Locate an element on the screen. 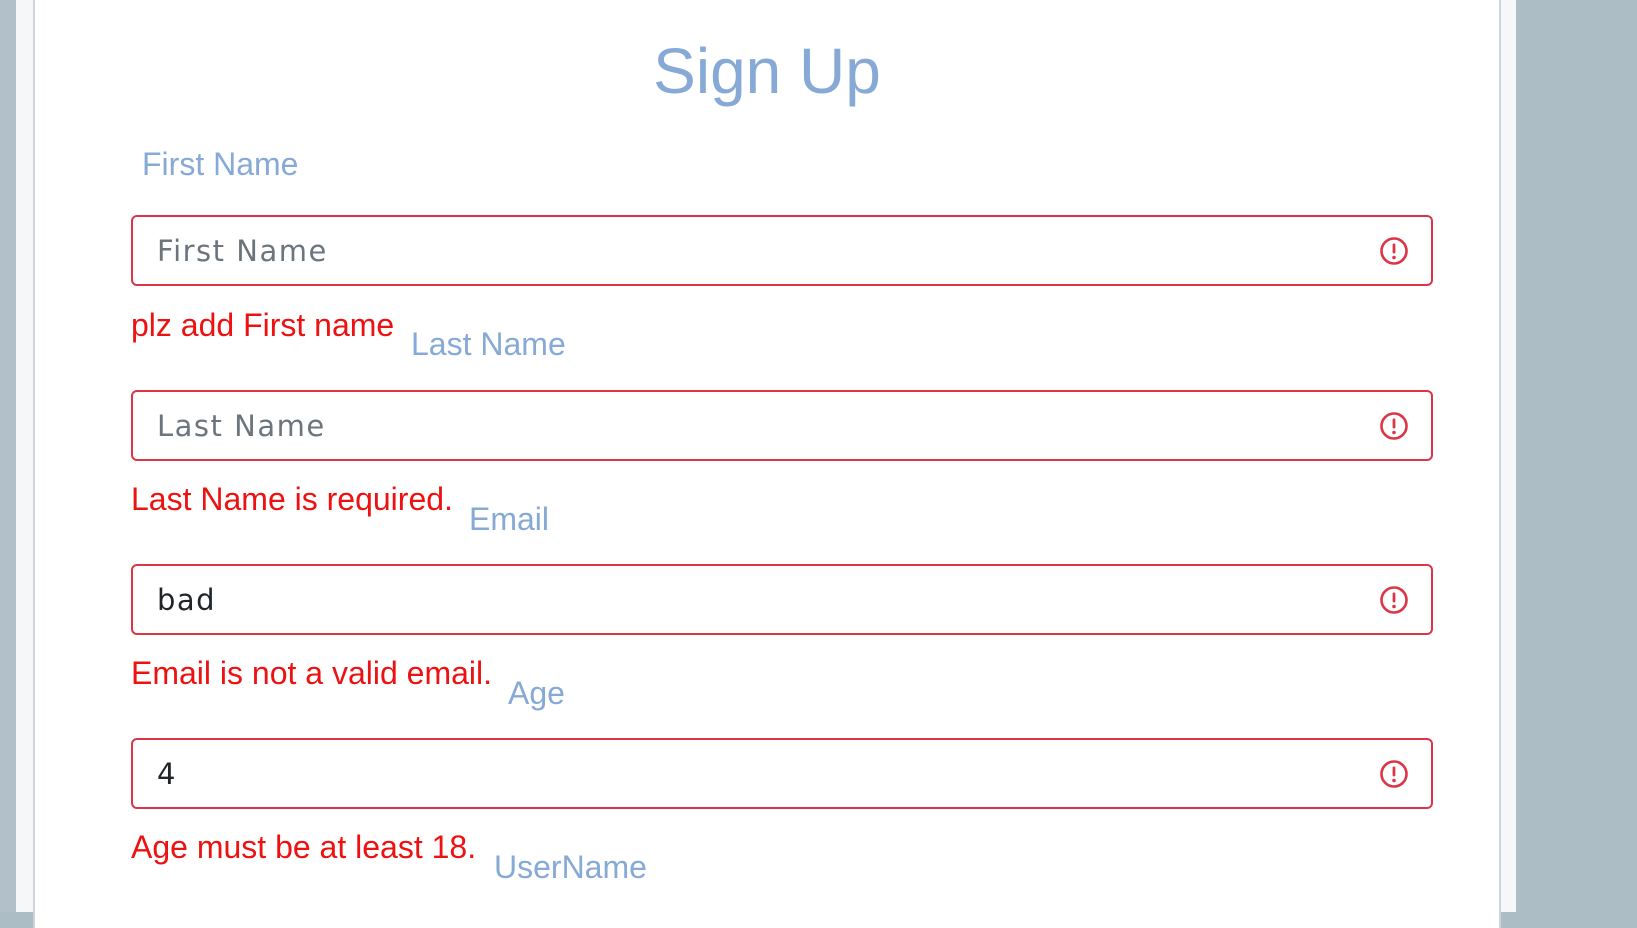  first-name-label: First Name is located at coordinates (220, 164).